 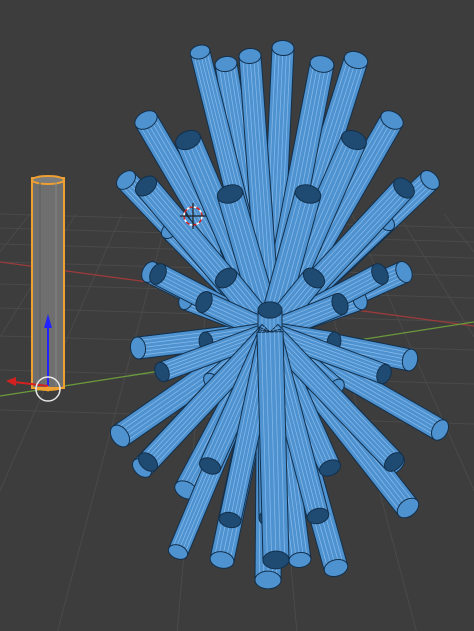 I want to click on x-arrow-icon, so click(x=11, y=381).